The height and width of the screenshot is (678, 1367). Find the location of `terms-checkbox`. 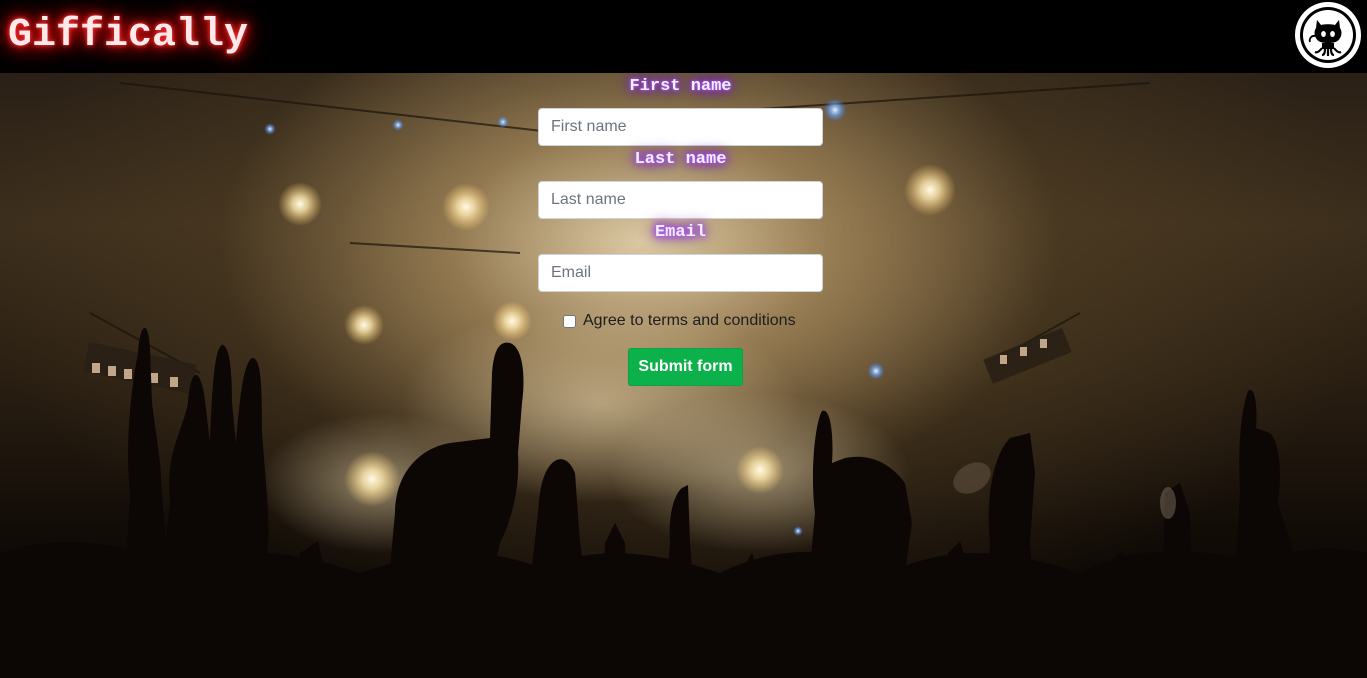

terms-checkbox is located at coordinates (569, 321).